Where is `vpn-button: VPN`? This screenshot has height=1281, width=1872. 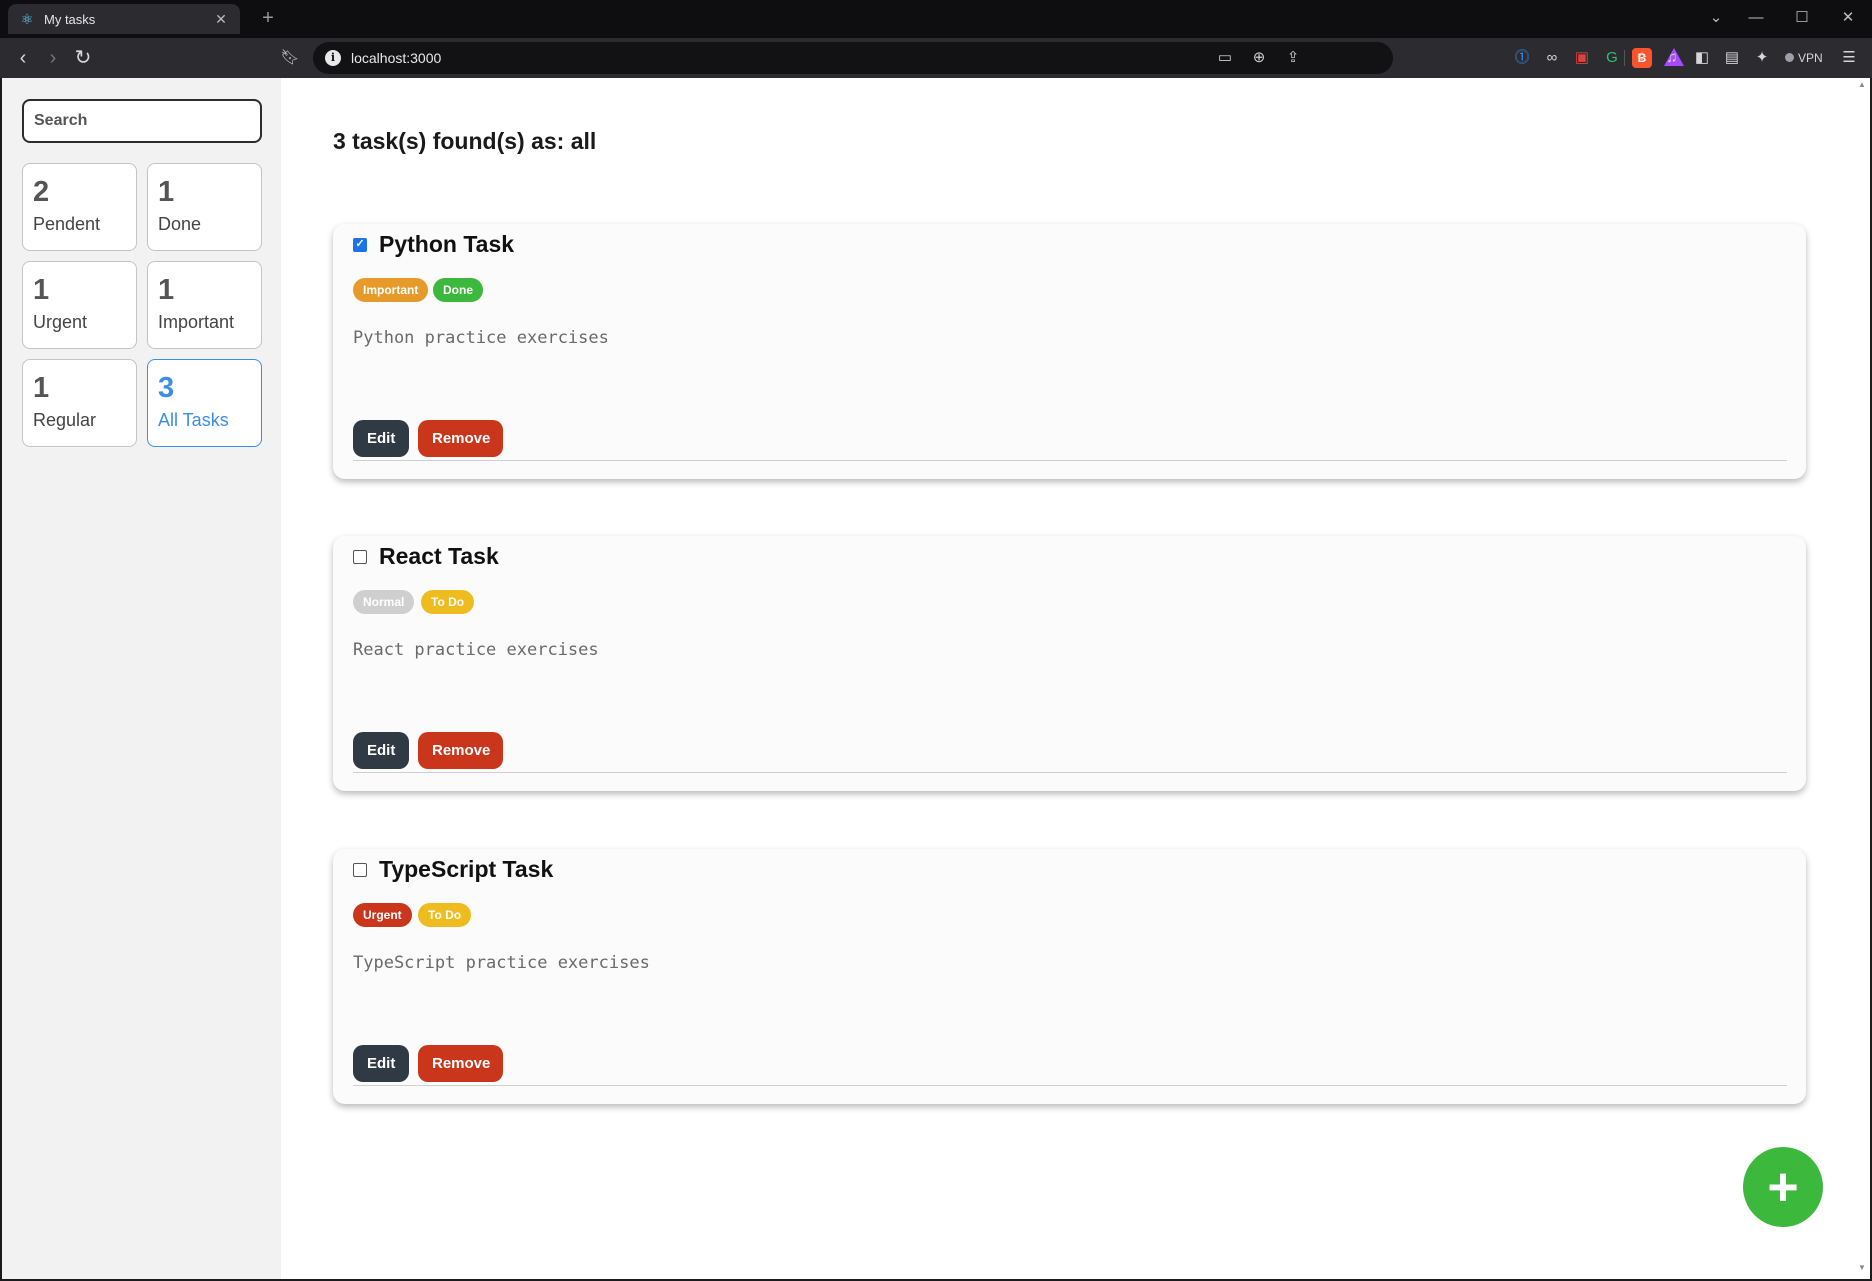 vpn-button: VPN is located at coordinates (1804, 58).